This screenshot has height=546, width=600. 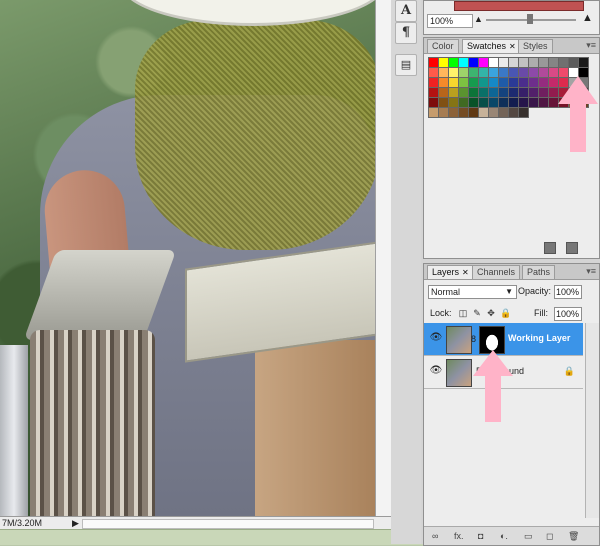 I want to click on chevron-down-icon: ▼, so click(x=509, y=291).